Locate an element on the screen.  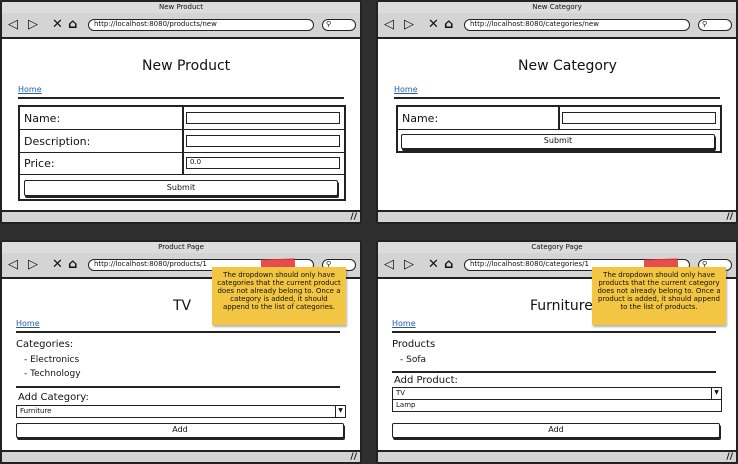
price-label: Price: is located at coordinates (39, 163).